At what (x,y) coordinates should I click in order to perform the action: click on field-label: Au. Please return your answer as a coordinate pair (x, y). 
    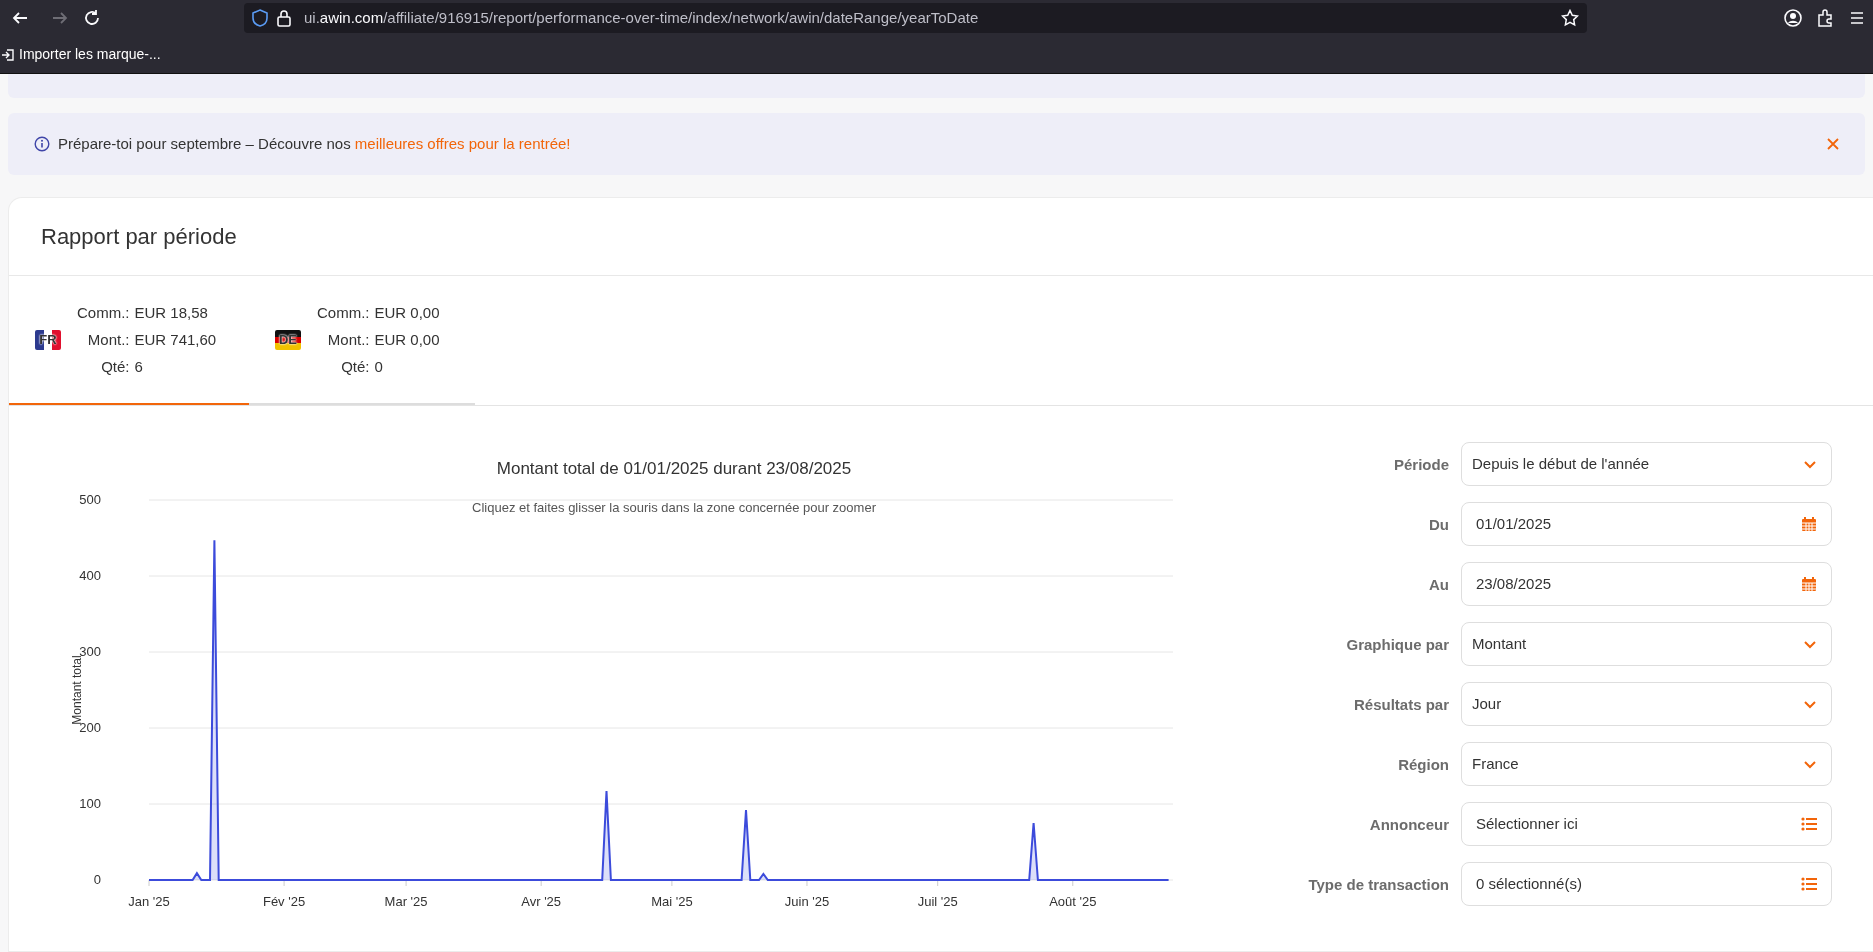
    Looking at the image, I should click on (1439, 585).